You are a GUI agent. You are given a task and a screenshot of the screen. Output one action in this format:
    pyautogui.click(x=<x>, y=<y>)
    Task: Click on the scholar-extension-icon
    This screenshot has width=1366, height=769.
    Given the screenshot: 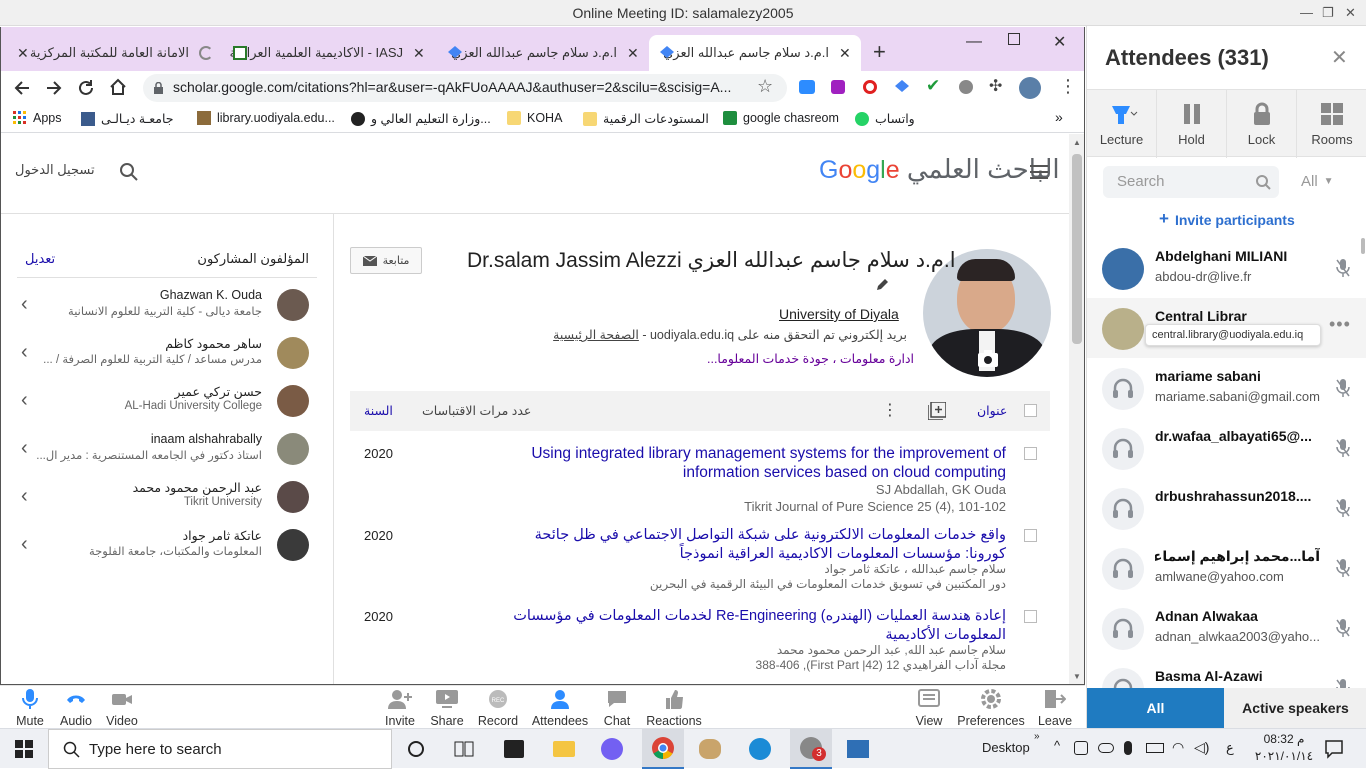 What is the action you would take?
    pyautogui.click(x=902, y=87)
    